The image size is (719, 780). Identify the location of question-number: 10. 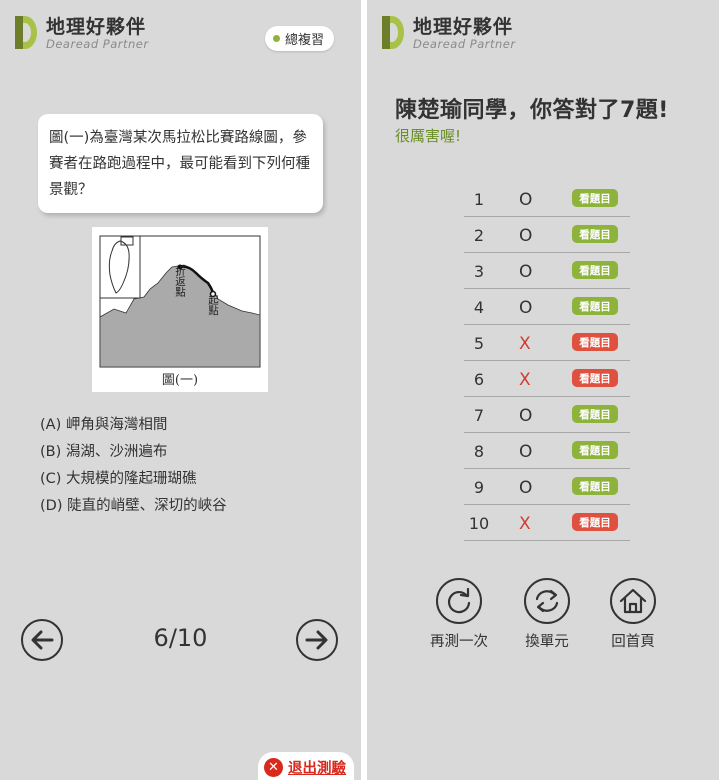
(479, 523).